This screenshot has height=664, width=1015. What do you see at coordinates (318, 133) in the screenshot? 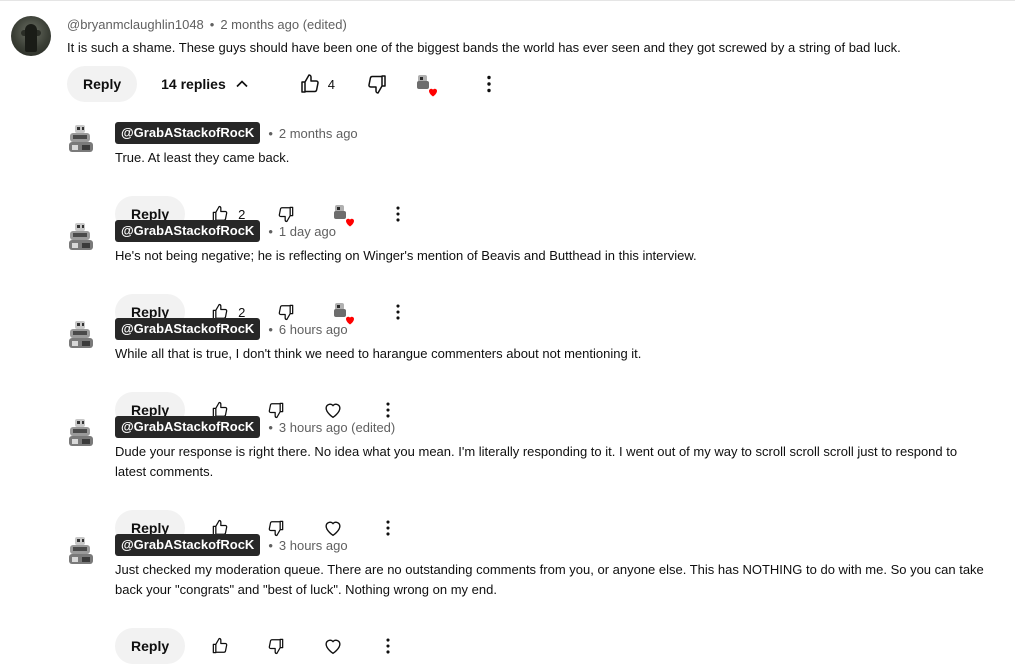
I see `comment-time: 2 months ago` at bounding box center [318, 133].